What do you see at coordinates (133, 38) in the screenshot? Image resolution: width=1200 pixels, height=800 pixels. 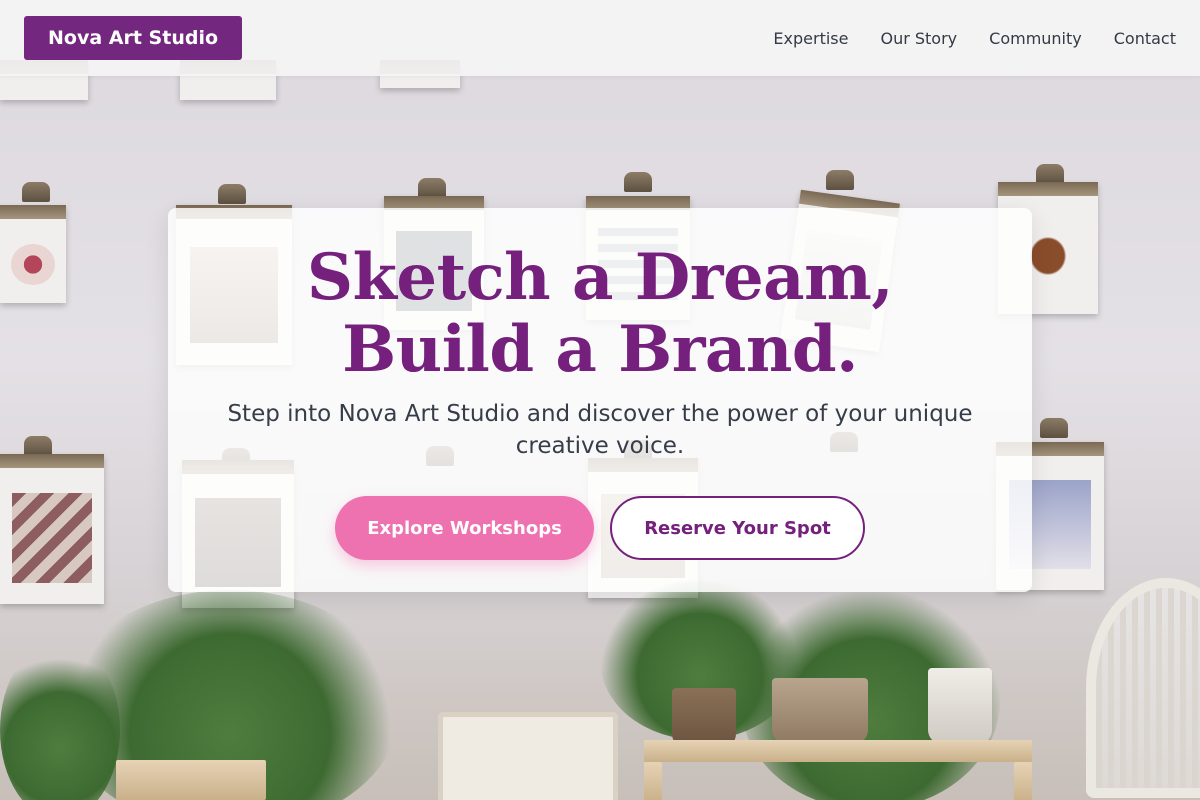 I see `brand-logo: Nova Art Studio` at bounding box center [133, 38].